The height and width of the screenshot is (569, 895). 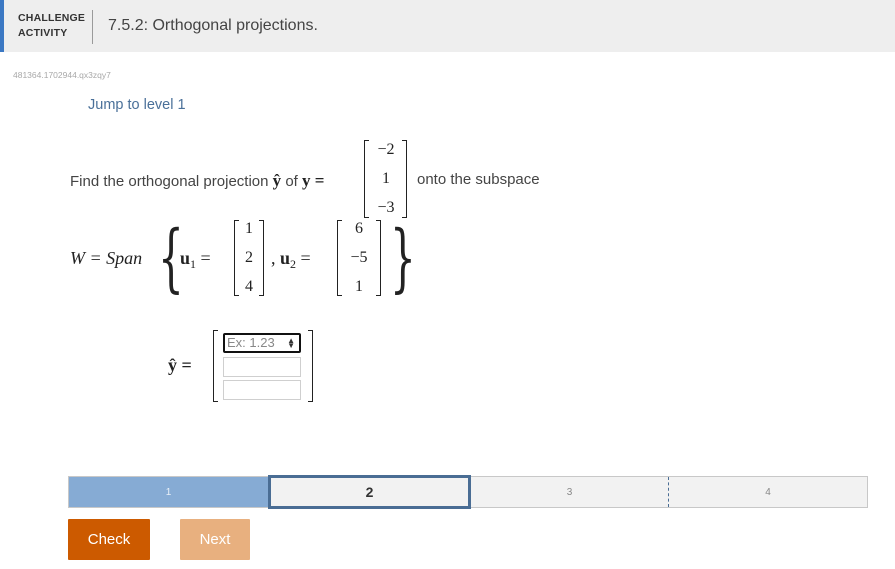 What do you see at coordinates (251, 342) in the screenshot?
I see `answer-placeholder: Ex: 1.23` at bounding box center [251, 342].